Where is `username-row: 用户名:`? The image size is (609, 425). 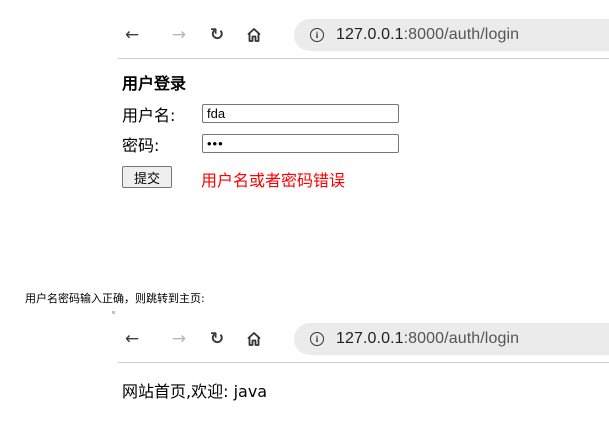
username-row: 用户名: is located at coordinates (260, 114).